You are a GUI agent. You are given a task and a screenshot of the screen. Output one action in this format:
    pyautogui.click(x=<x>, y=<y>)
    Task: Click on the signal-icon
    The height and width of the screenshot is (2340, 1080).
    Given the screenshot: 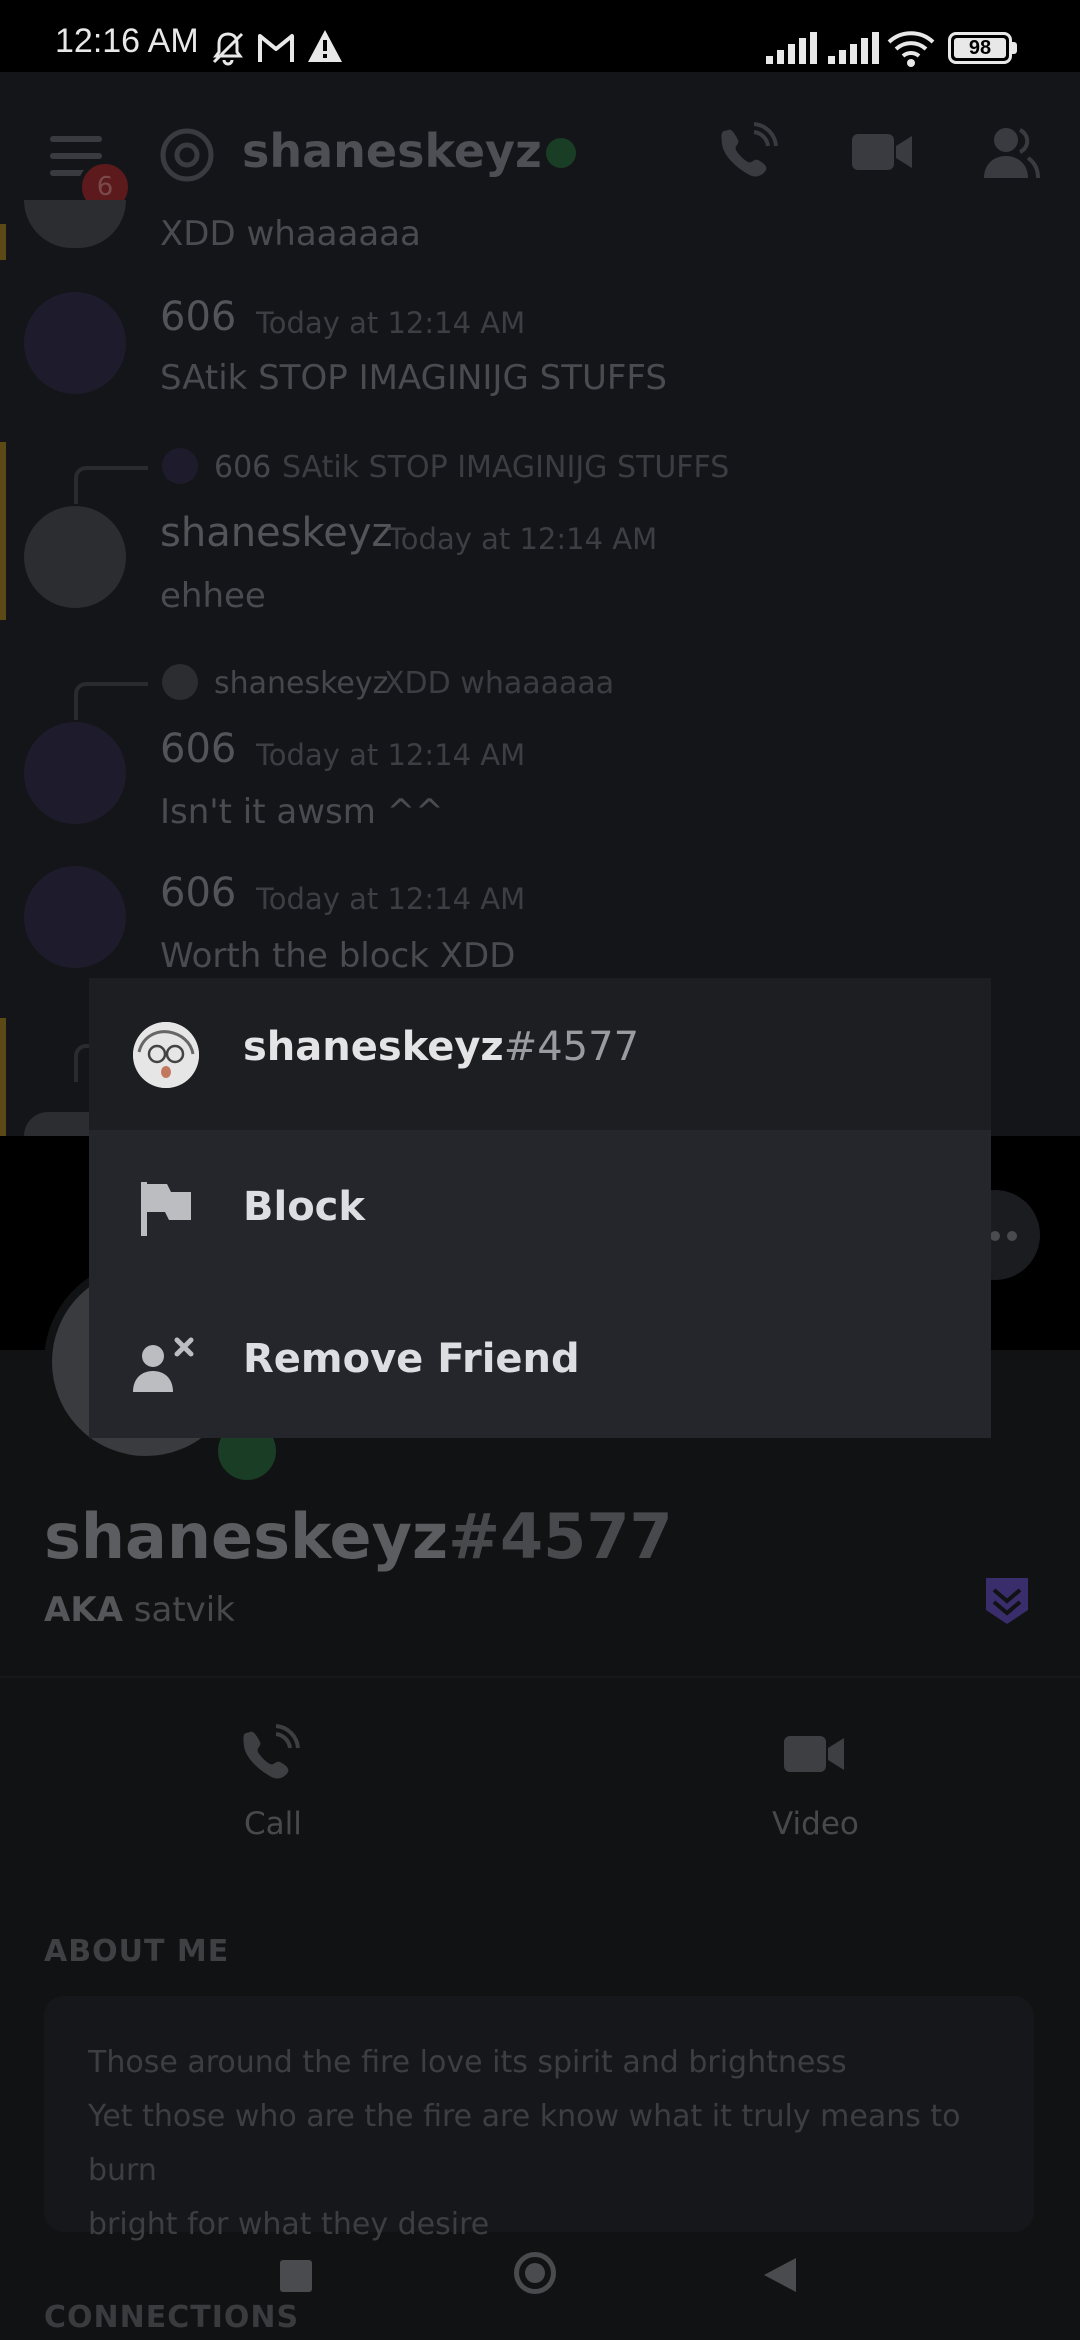 What is the action you would take?
    pyautogui.click(x=791, y=48)
    